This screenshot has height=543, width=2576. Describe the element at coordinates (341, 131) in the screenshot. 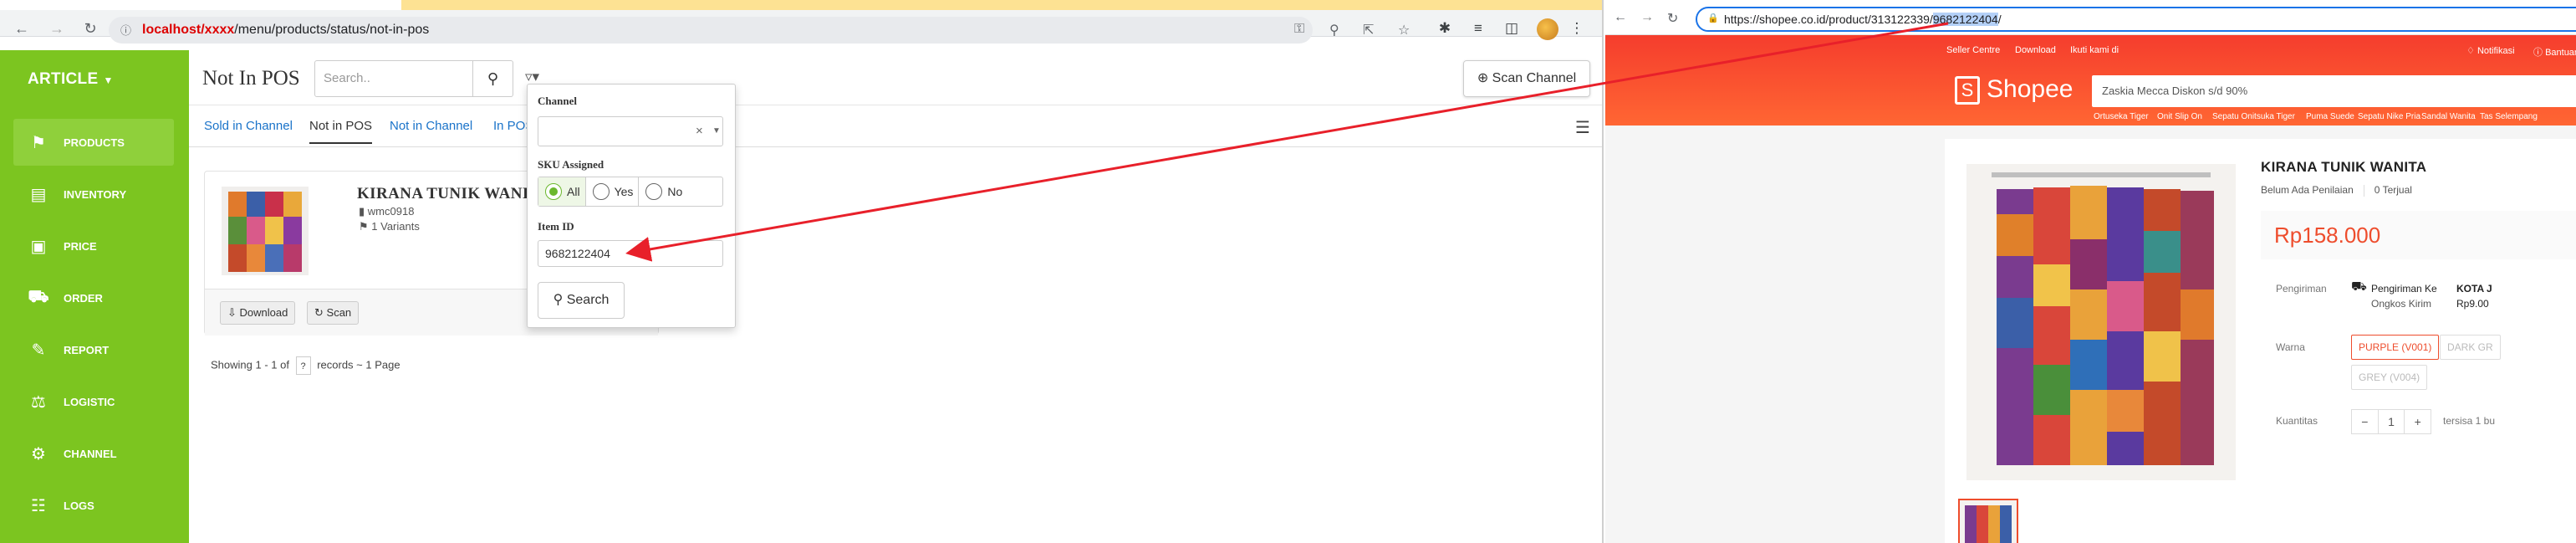

I see `tab-not-in-pos: Not in POS` at that location.